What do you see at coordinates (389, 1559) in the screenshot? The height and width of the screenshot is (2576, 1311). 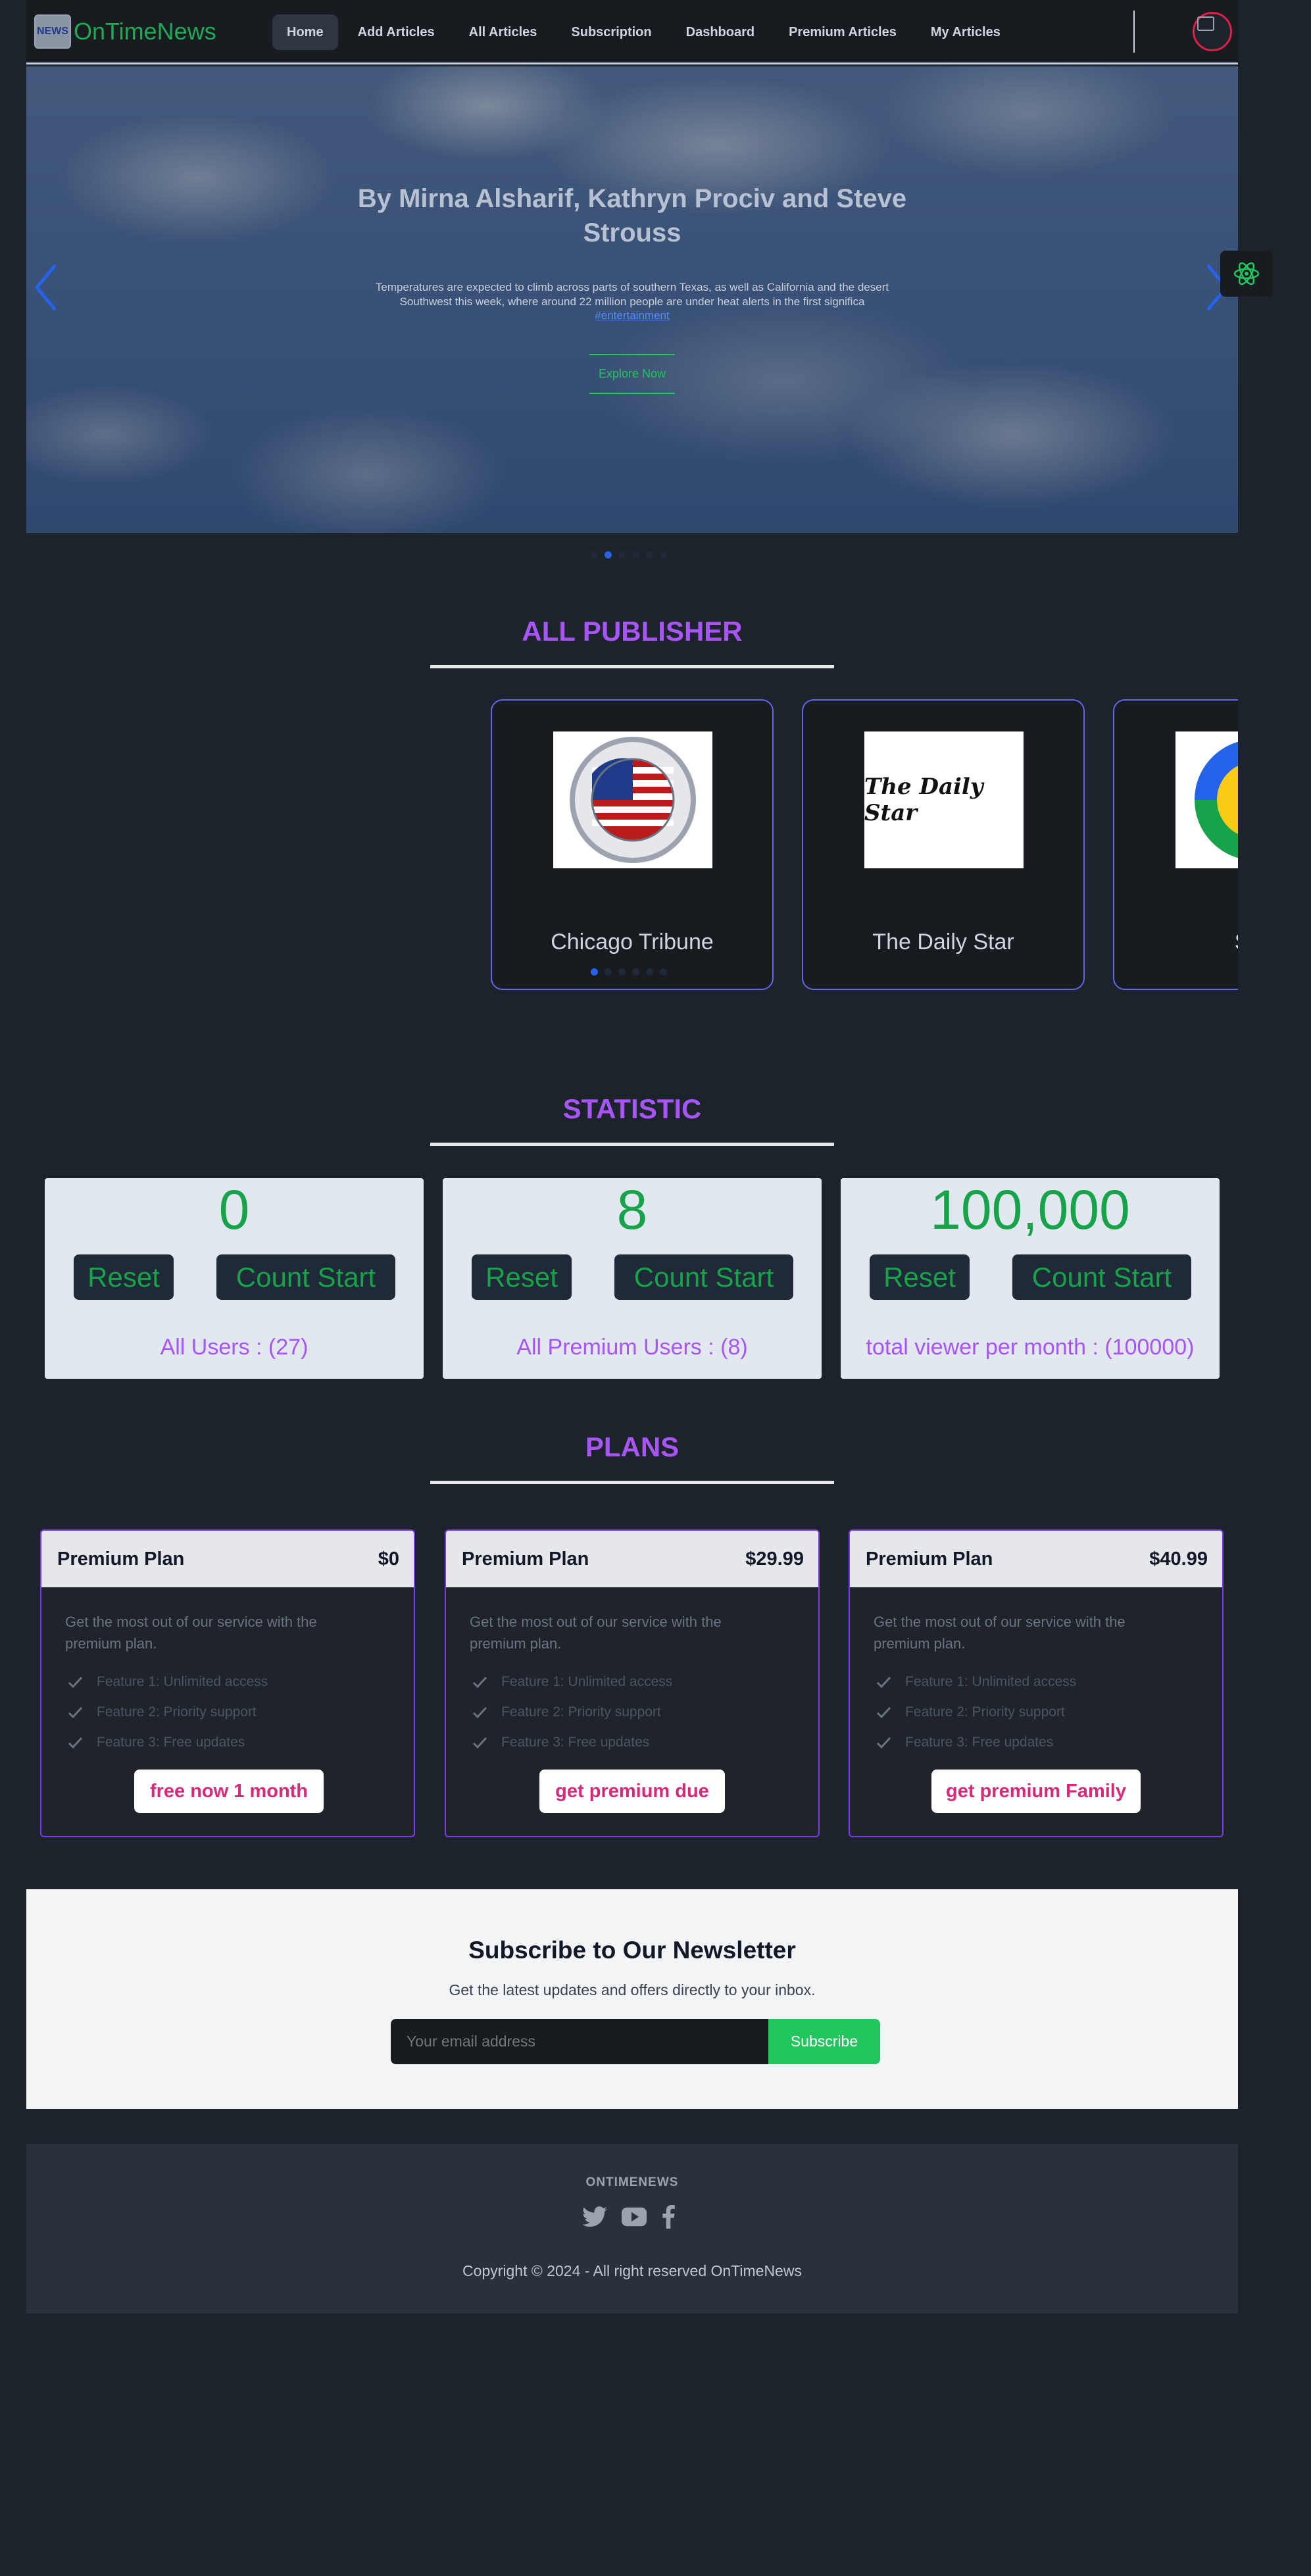 I see `plan-price: $0` at bounding box center [389, 1559].